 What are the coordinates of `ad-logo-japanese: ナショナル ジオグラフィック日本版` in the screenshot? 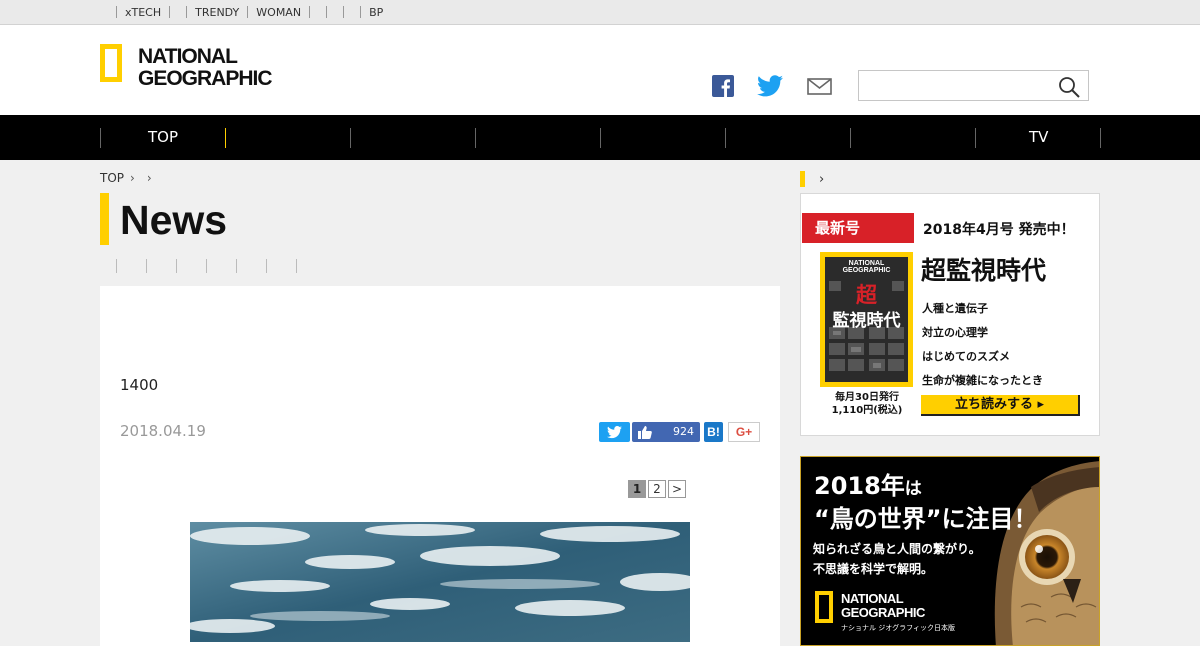 It's located at (898, 628).